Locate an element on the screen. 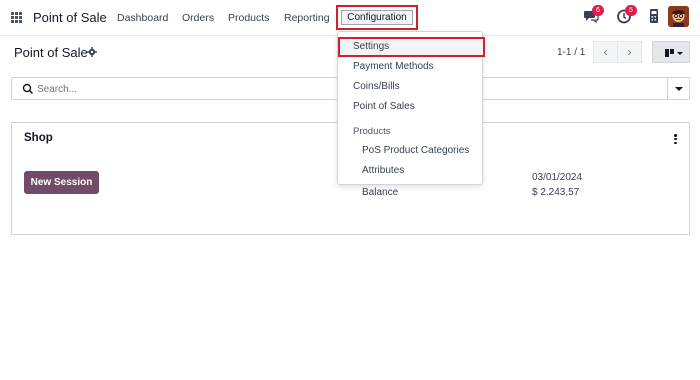 The width and height of the screenshot is (700, 380). menu-reporting: Reporting is located at coordinates (307, 18).